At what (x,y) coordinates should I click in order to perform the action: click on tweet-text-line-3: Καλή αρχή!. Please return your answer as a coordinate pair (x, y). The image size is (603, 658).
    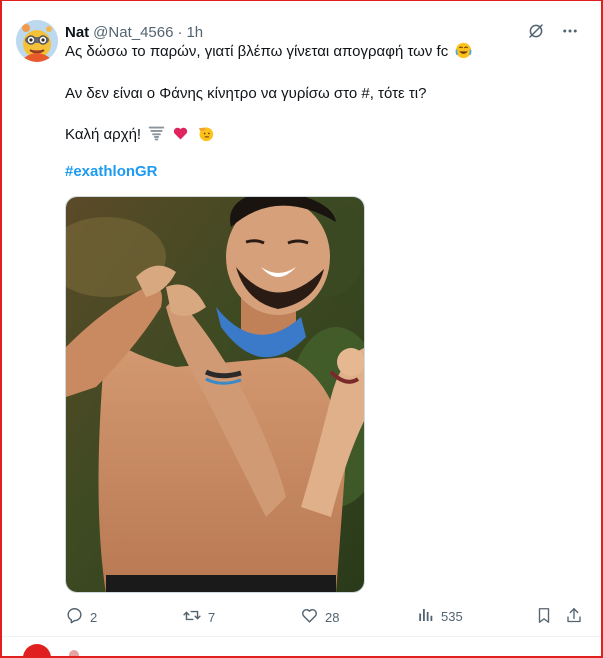
    Looking at the image, I should click on (139, 135).